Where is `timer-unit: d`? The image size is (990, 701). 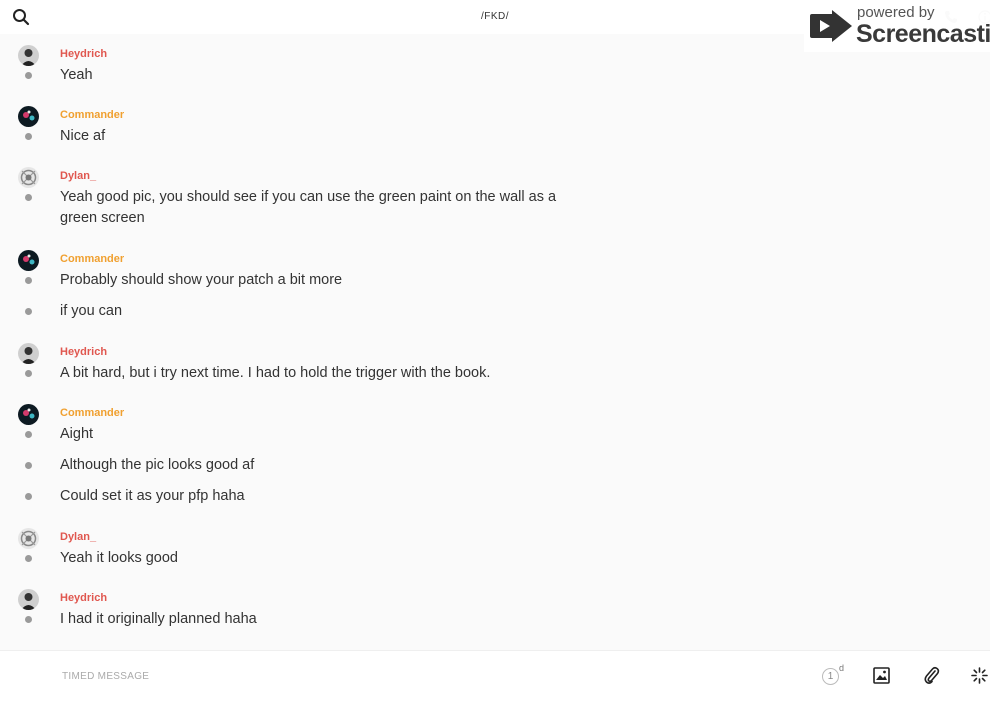 timer-unit: d is located at coordinates (842, 668).